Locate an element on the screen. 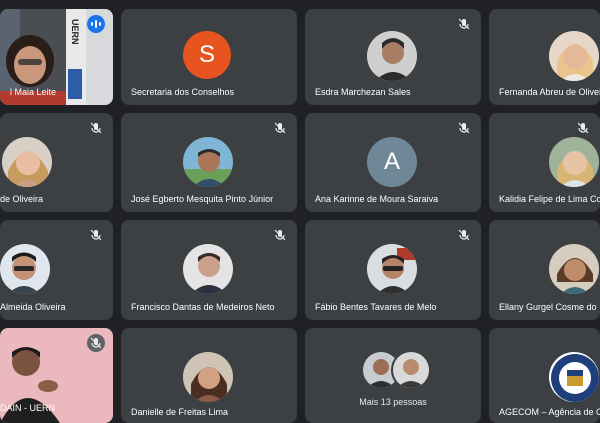 Image resolution: width=600 pixels, height=423 pixels. participant-tile-5: de Oliveira is located at coordinates (56, 162).